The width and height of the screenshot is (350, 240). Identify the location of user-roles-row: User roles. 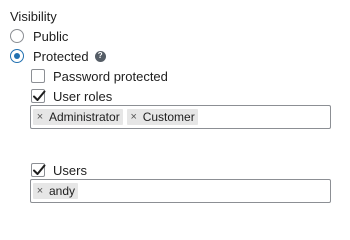
(71, 96).